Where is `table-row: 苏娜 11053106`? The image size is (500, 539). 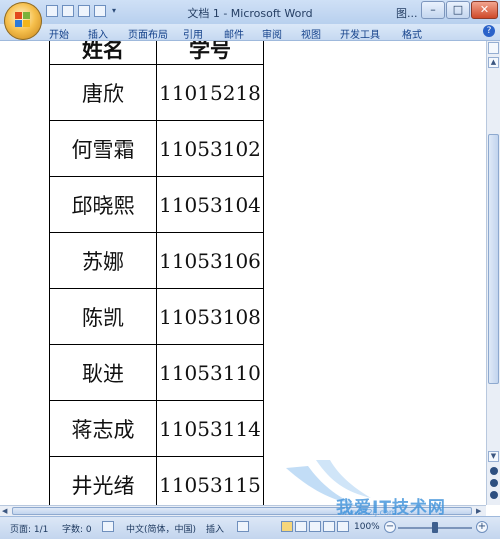 table-row: 苏娜 11053106 is located at coordinates (156, 260).